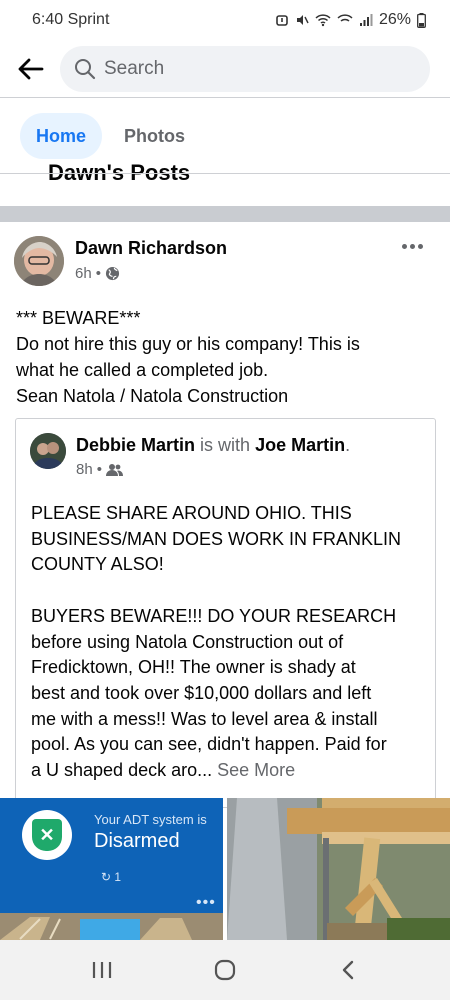  What do you see at coordinates (99, 469) in the screenshot?
I see `shared-post-meta: 8h •` at bounding box center [99, 469].